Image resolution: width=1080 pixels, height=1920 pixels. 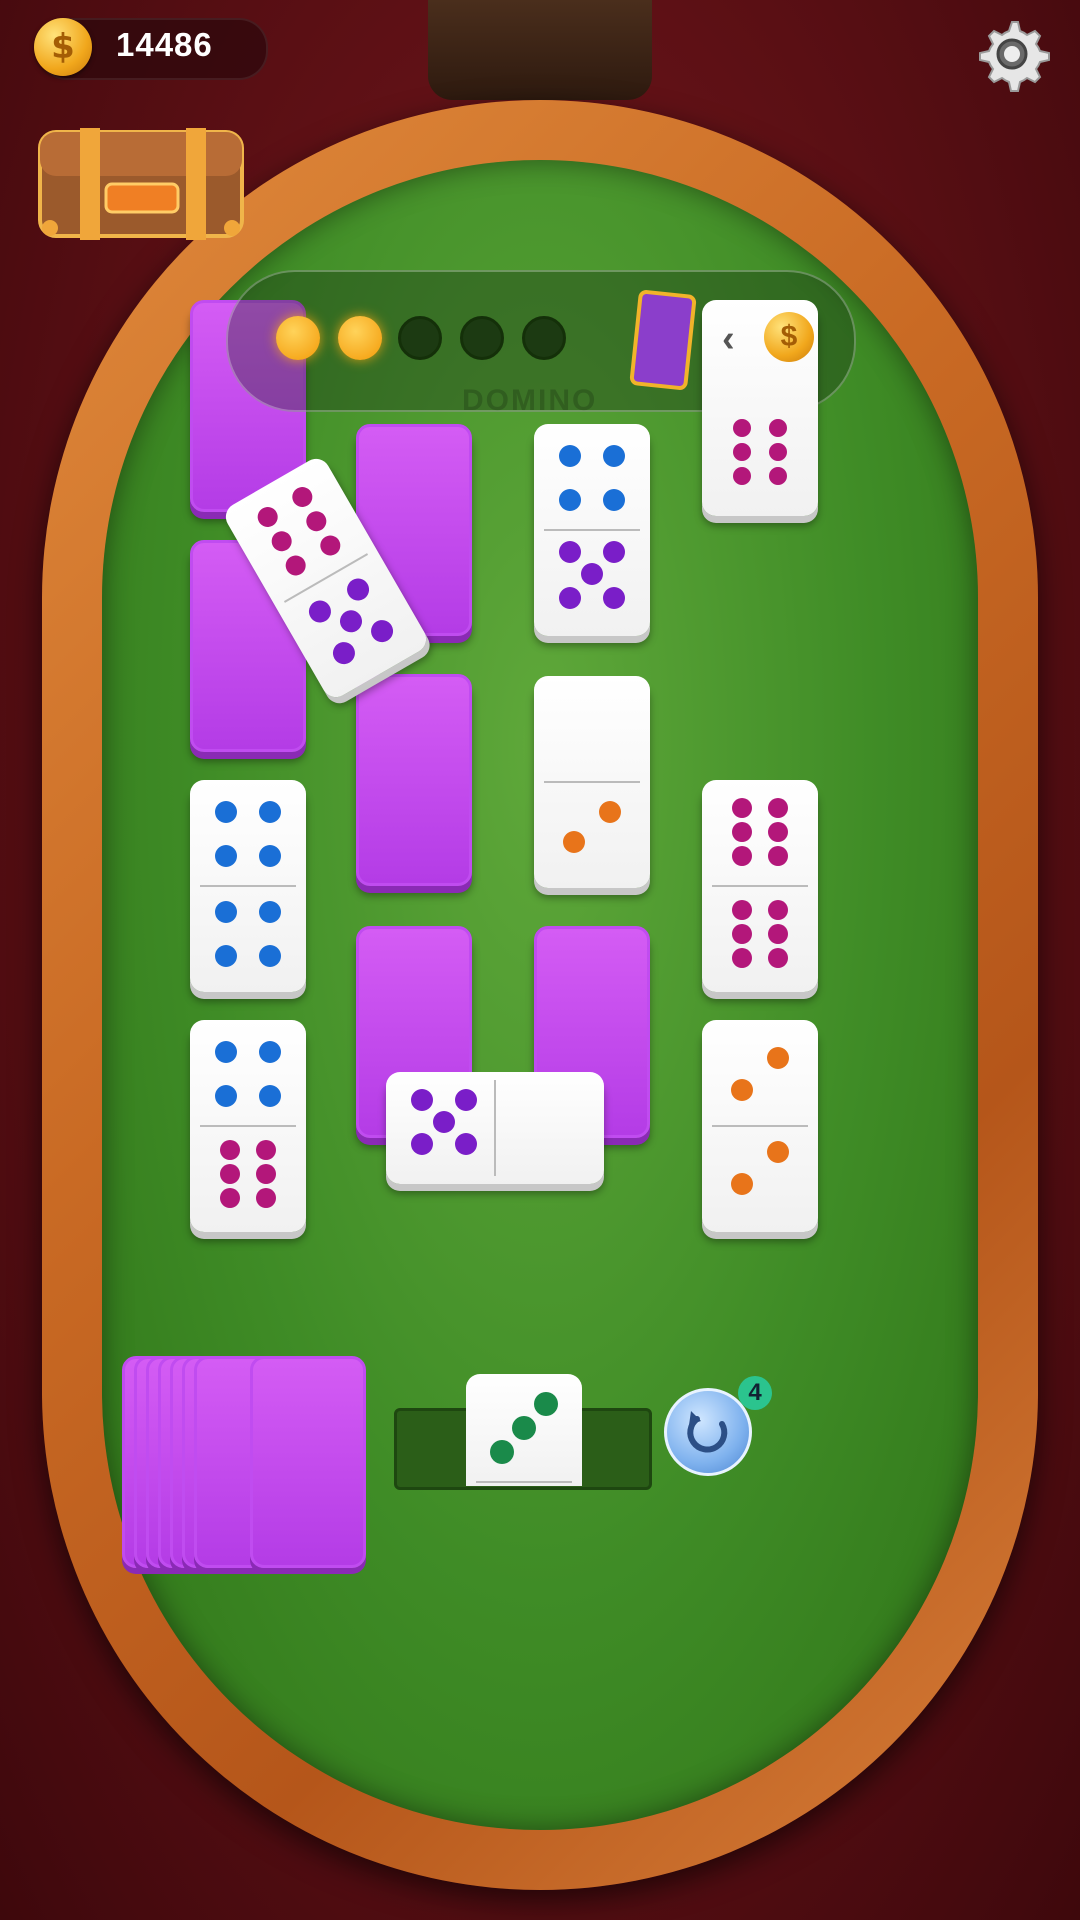 What do you see at coordinates (141, 183) in the screenshot?
I see `treasure-chest-icon` at bounding box center [141, 183].